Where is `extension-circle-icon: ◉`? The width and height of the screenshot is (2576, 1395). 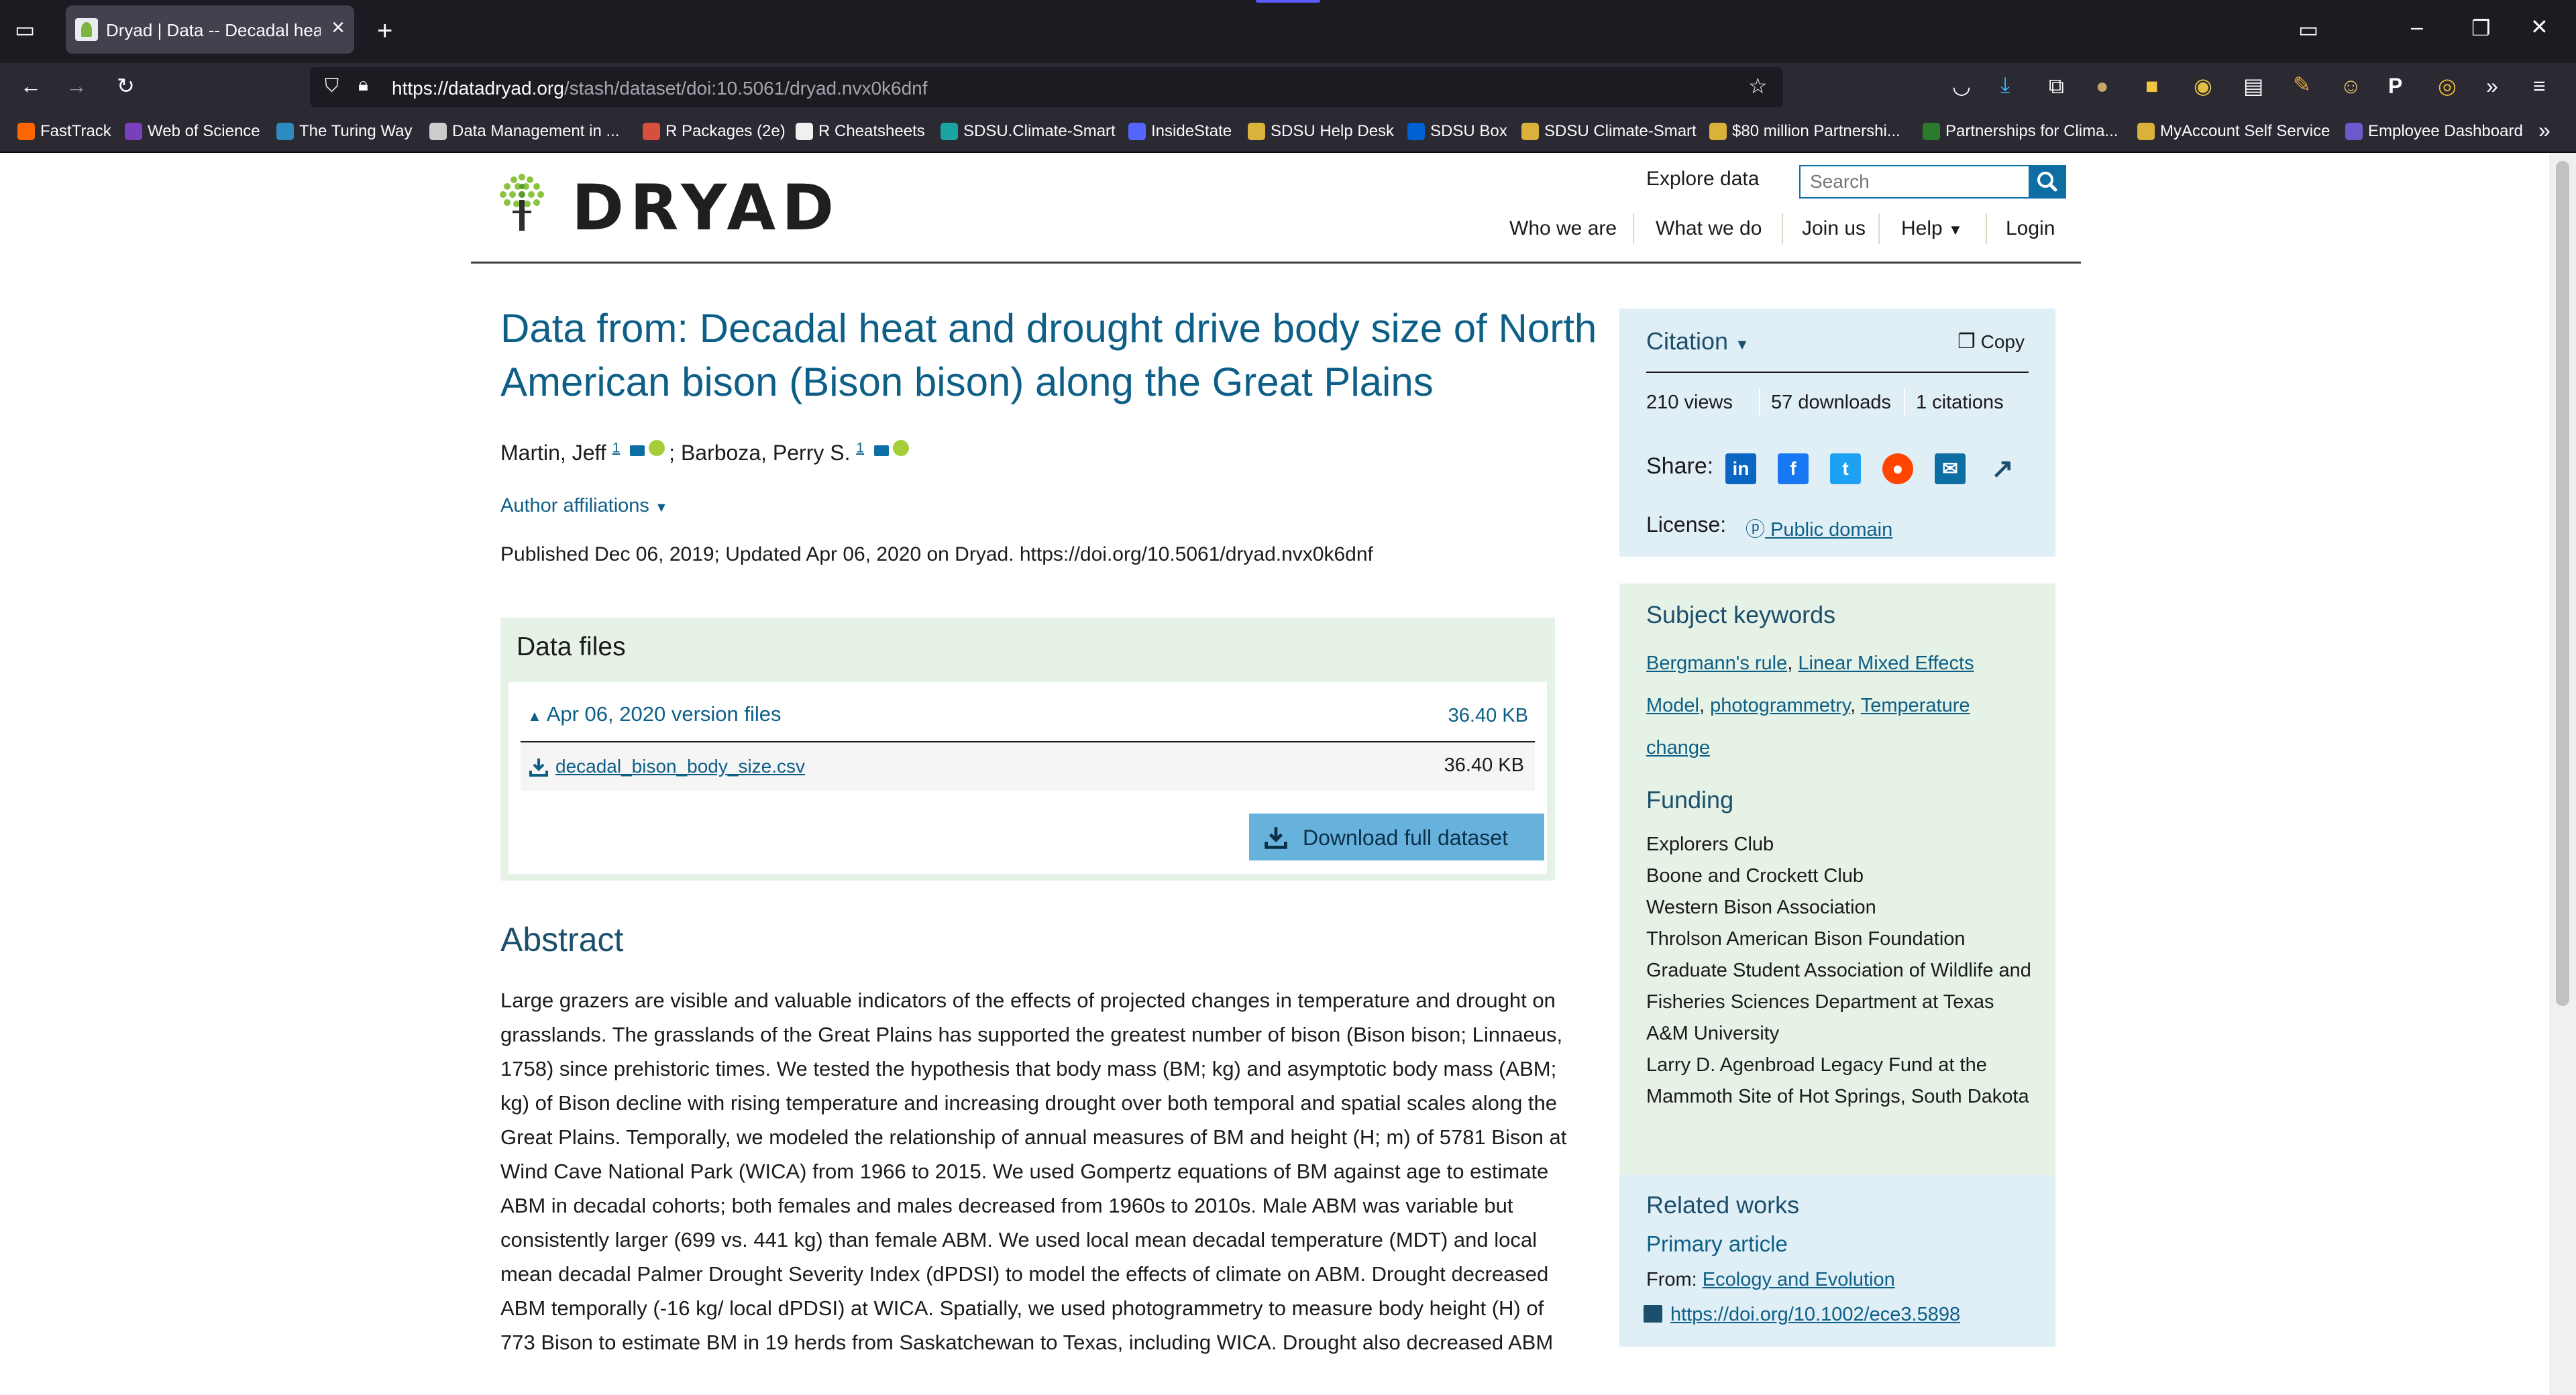 extension-circle-icon: ◉ is located at coordinates (2203, 86).